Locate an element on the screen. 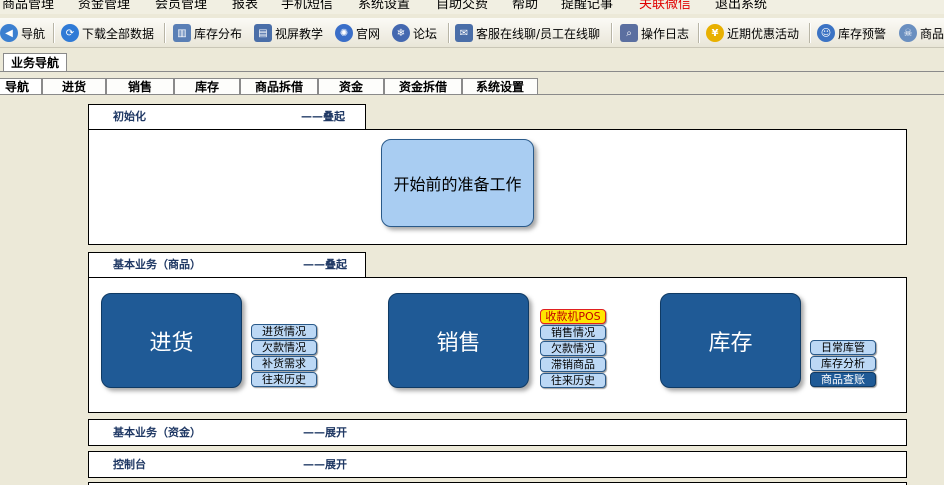 This screenshot has height=485, width=944. menu-item-sms: 手机短信 is located at coordinates (307, 6).